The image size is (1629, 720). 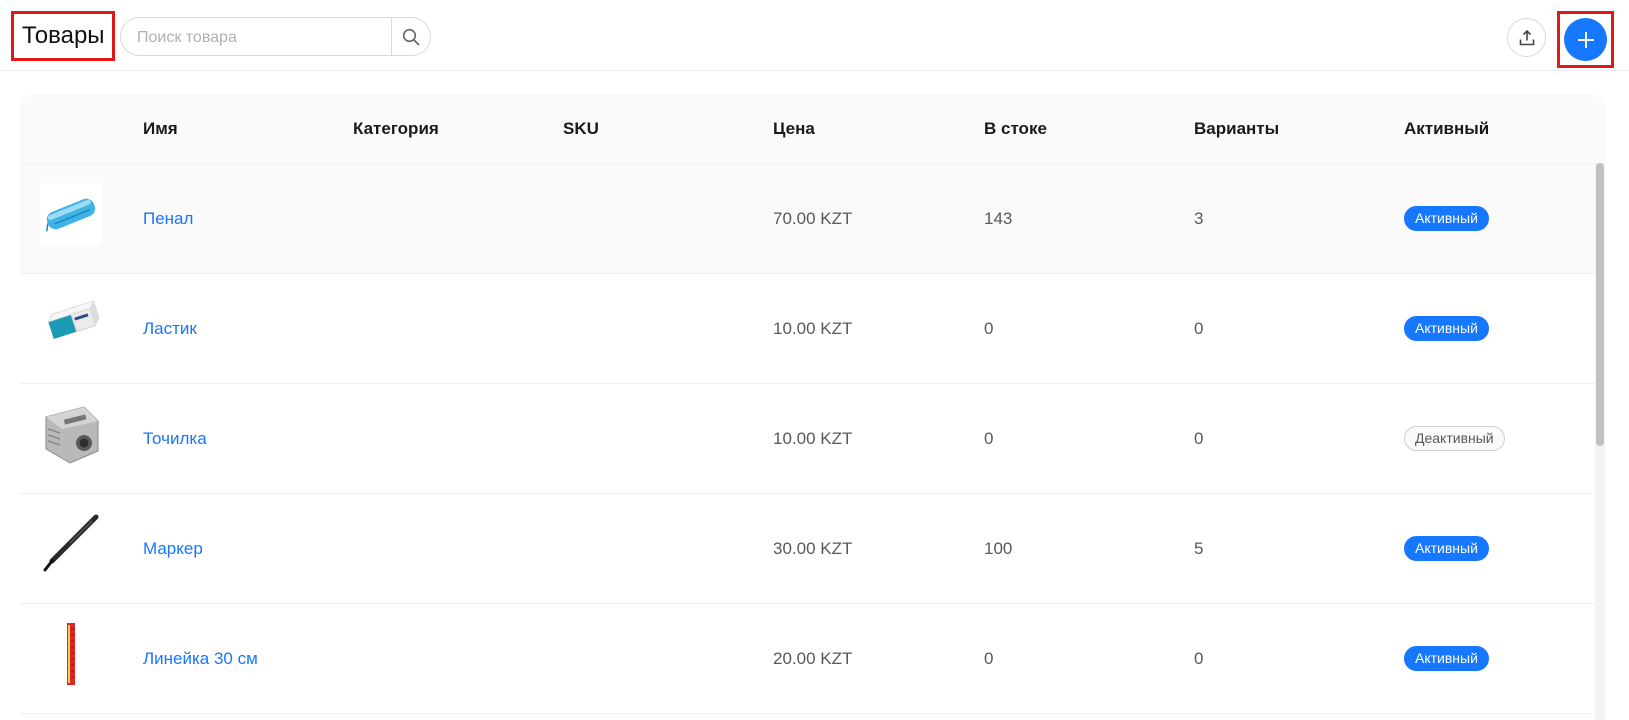 I want to click on table-row: Линейка 30 см 20.00 KZT 0 0 Активный, so click(x=807, y=659).